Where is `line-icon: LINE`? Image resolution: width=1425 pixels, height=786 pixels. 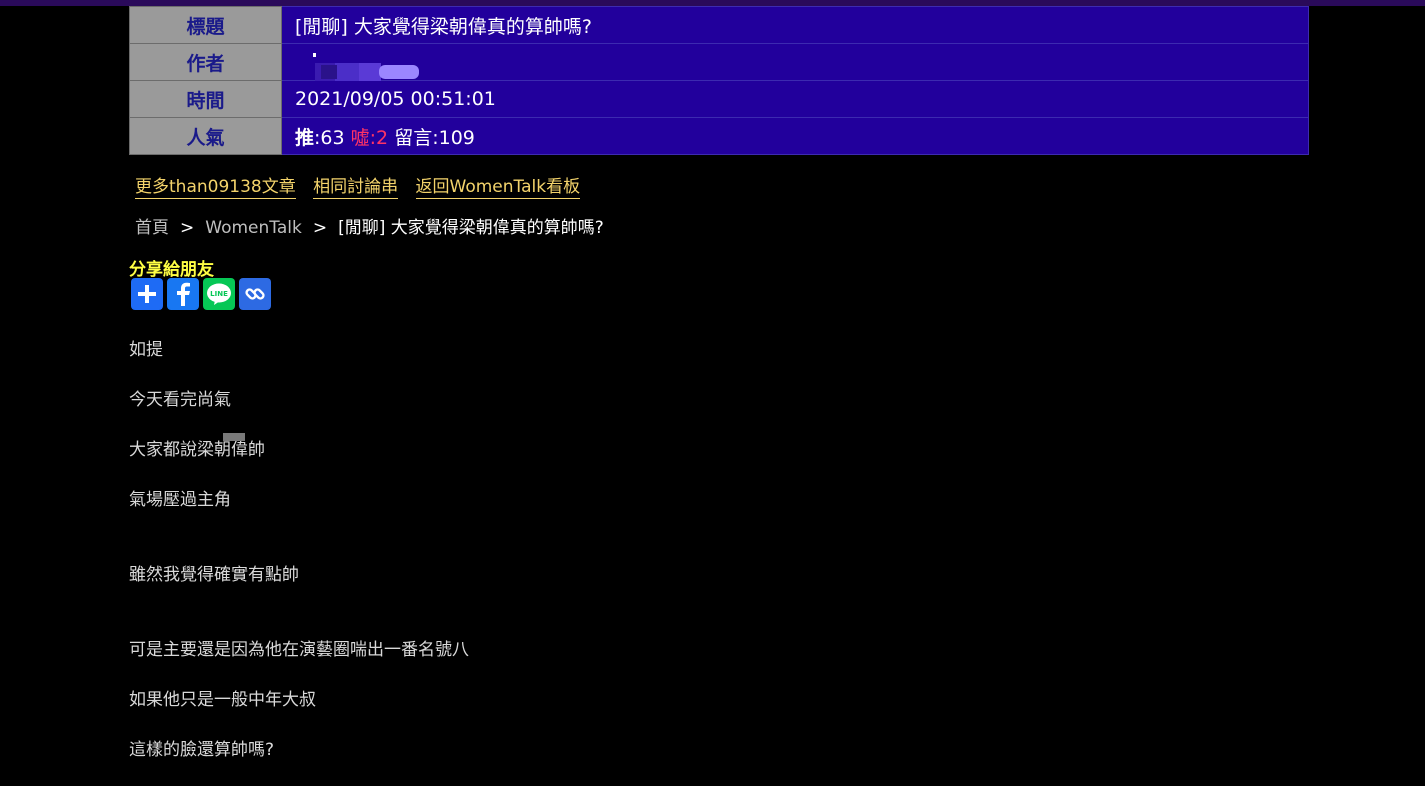 line-icon: LINE is located at coordinates (219, 294).